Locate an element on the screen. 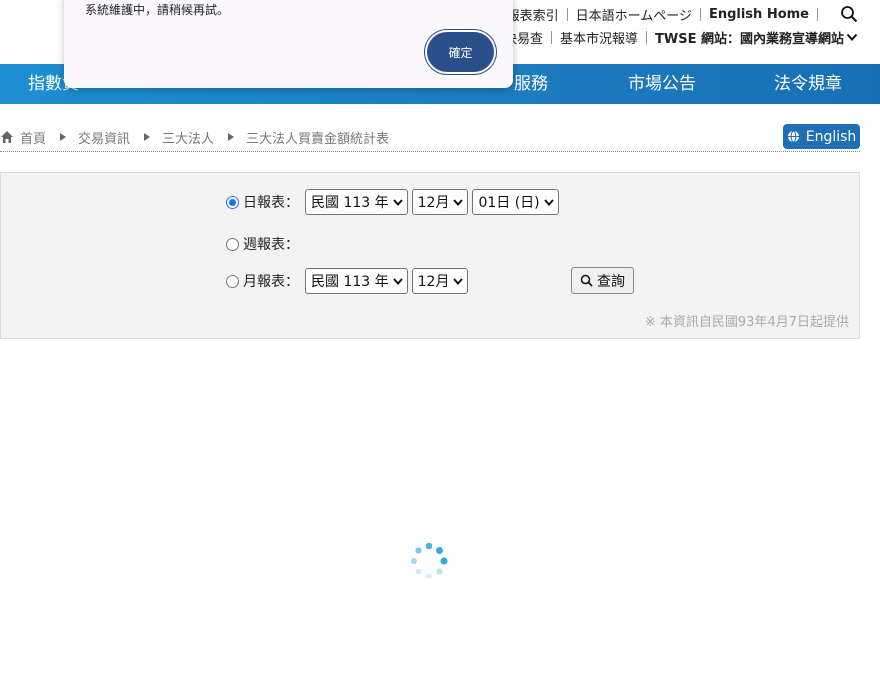 This screenshot has width=880, height=696. weekly-report-label: 週報表： is located at coordinates (271, 245).